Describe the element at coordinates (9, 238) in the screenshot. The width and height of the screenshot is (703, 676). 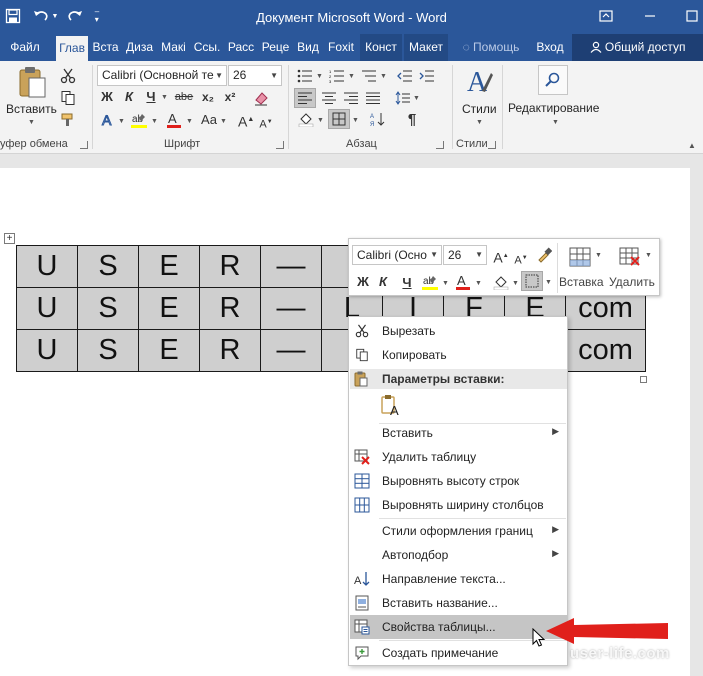
I see `table-move-handle: +` at that location.